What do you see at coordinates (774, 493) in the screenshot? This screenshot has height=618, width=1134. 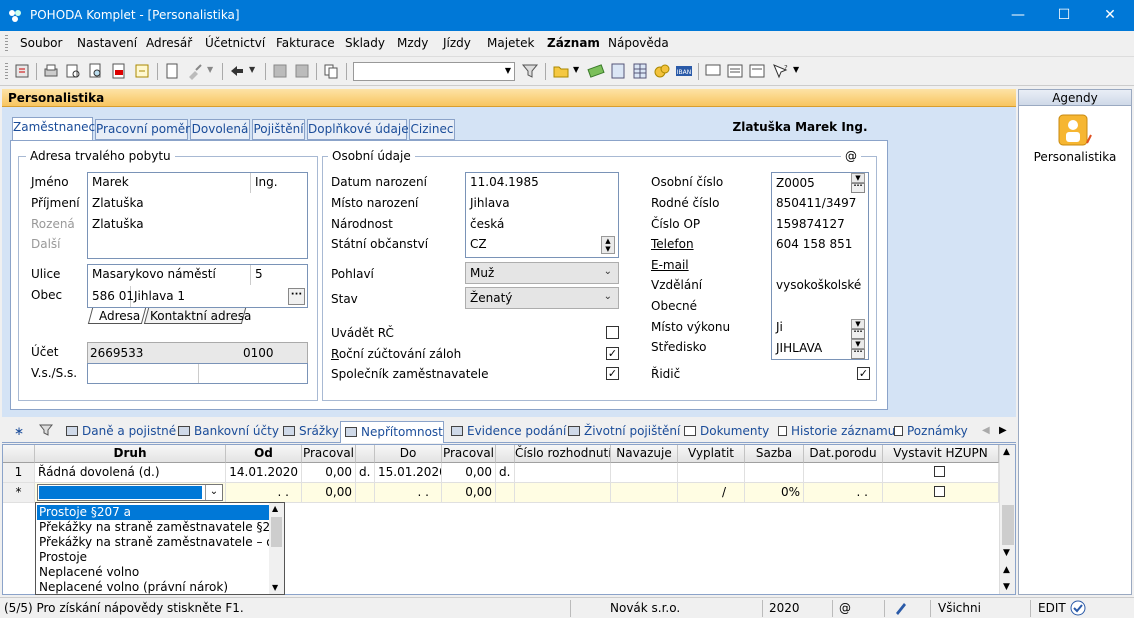 I see `cell-sazba-new: 0%` at bounding box center [774, 493].